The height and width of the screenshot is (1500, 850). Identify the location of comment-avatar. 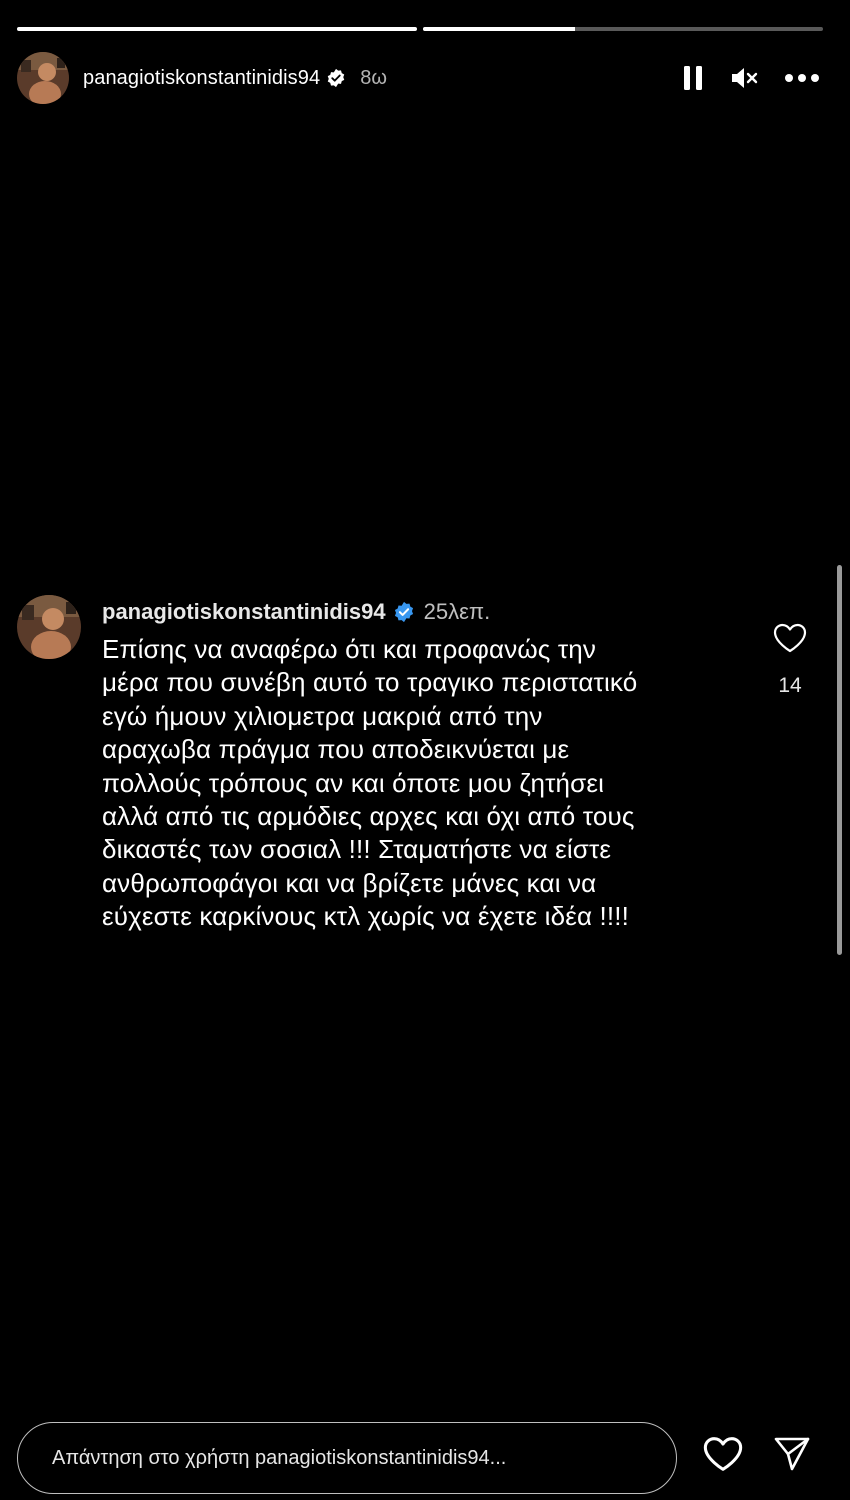
(49, 627).